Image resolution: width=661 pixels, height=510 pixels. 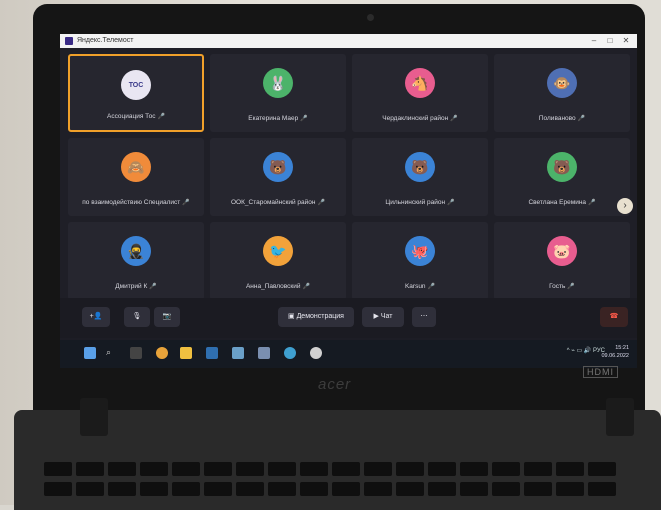 I want to click on hdmi-label: HDMI, so click(x=600, y=372).